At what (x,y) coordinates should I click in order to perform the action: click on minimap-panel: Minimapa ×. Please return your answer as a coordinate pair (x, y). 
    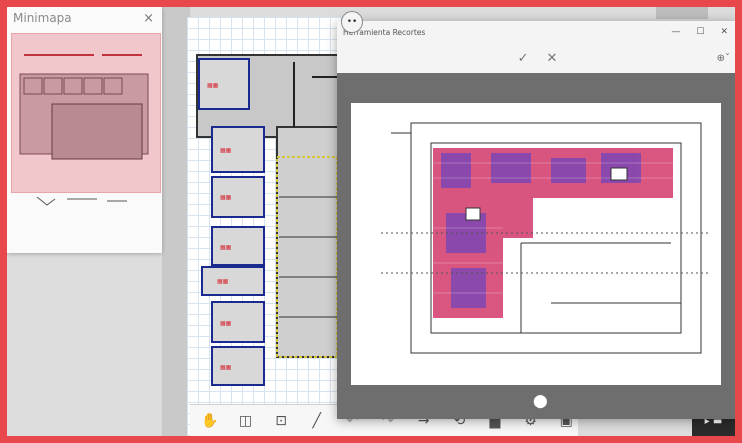
    Looking at the image, I should click on (84, 130).